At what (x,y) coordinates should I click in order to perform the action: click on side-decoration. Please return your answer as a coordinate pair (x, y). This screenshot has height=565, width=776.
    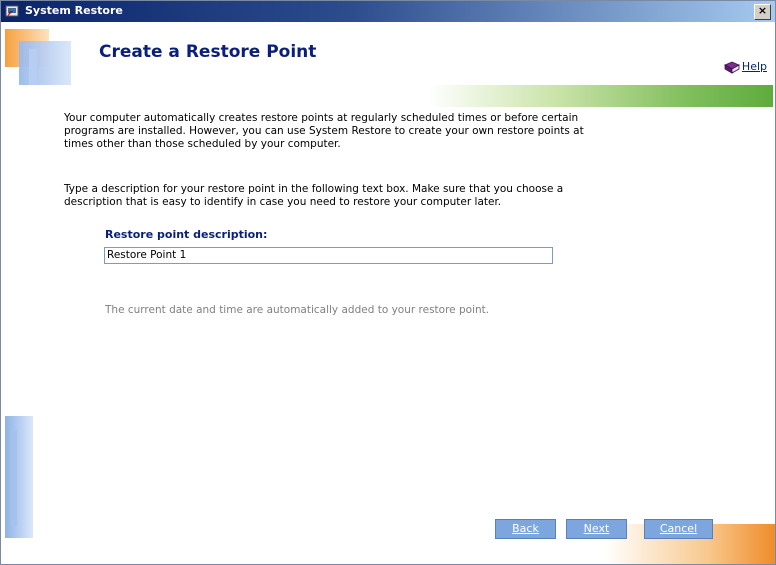
    Looking at the image, I should click on (19, 477).